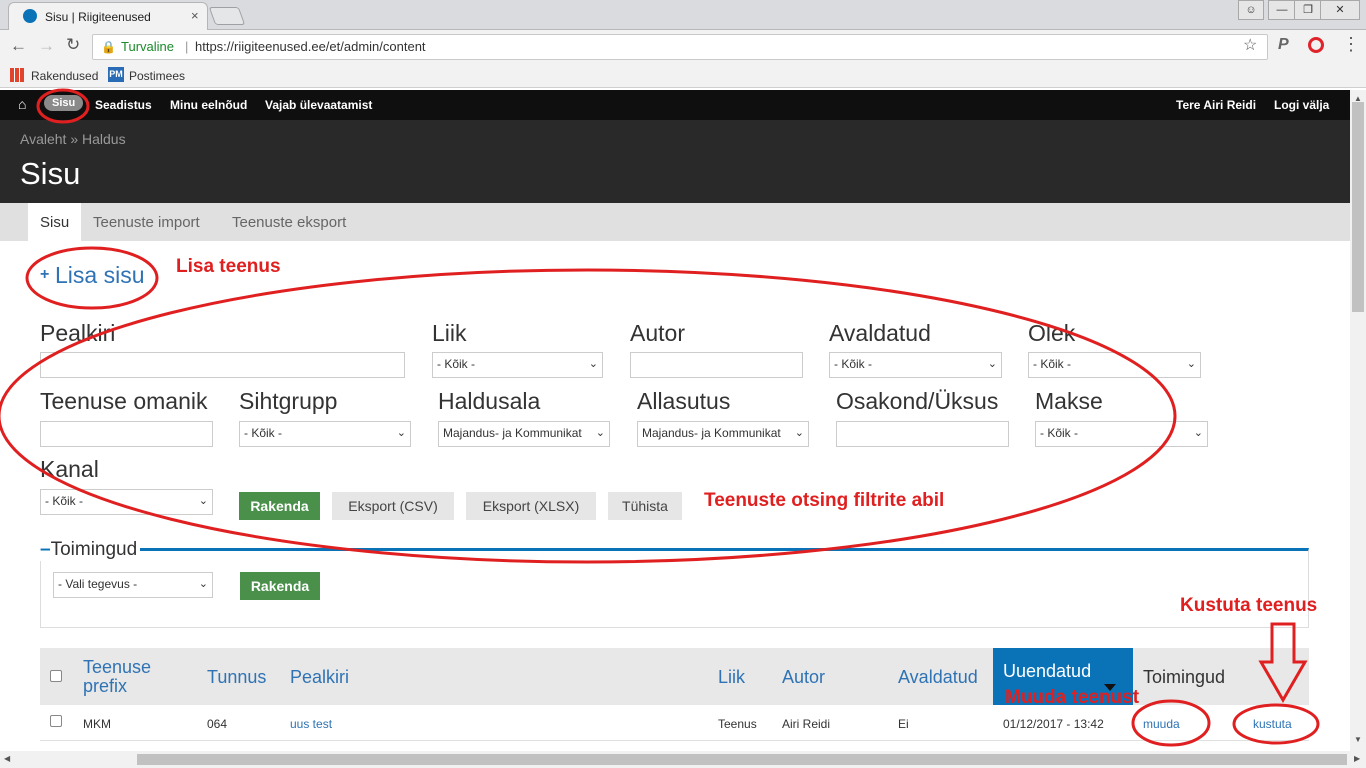 This screenshot has height=768, width=1366. Describe the element at coordinates (94, 549) in the screenshot. I see `actions-legend-text: Toimingud` at that location.